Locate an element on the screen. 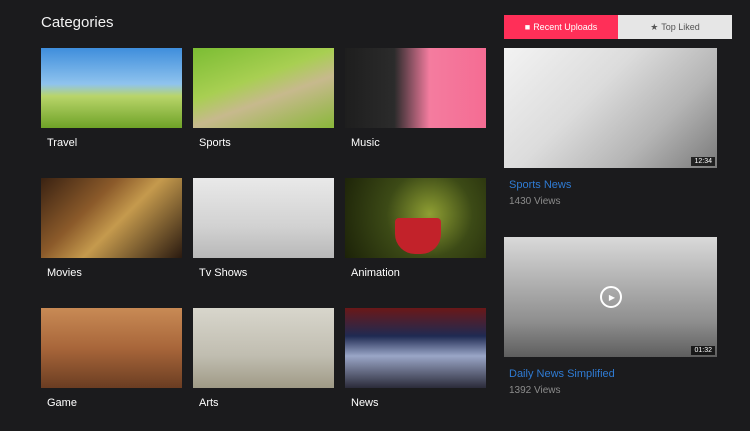 Image resolution: width=750 pixels, height=431 pixels. play-icon: ▶ is located at coordinates (611, 297).